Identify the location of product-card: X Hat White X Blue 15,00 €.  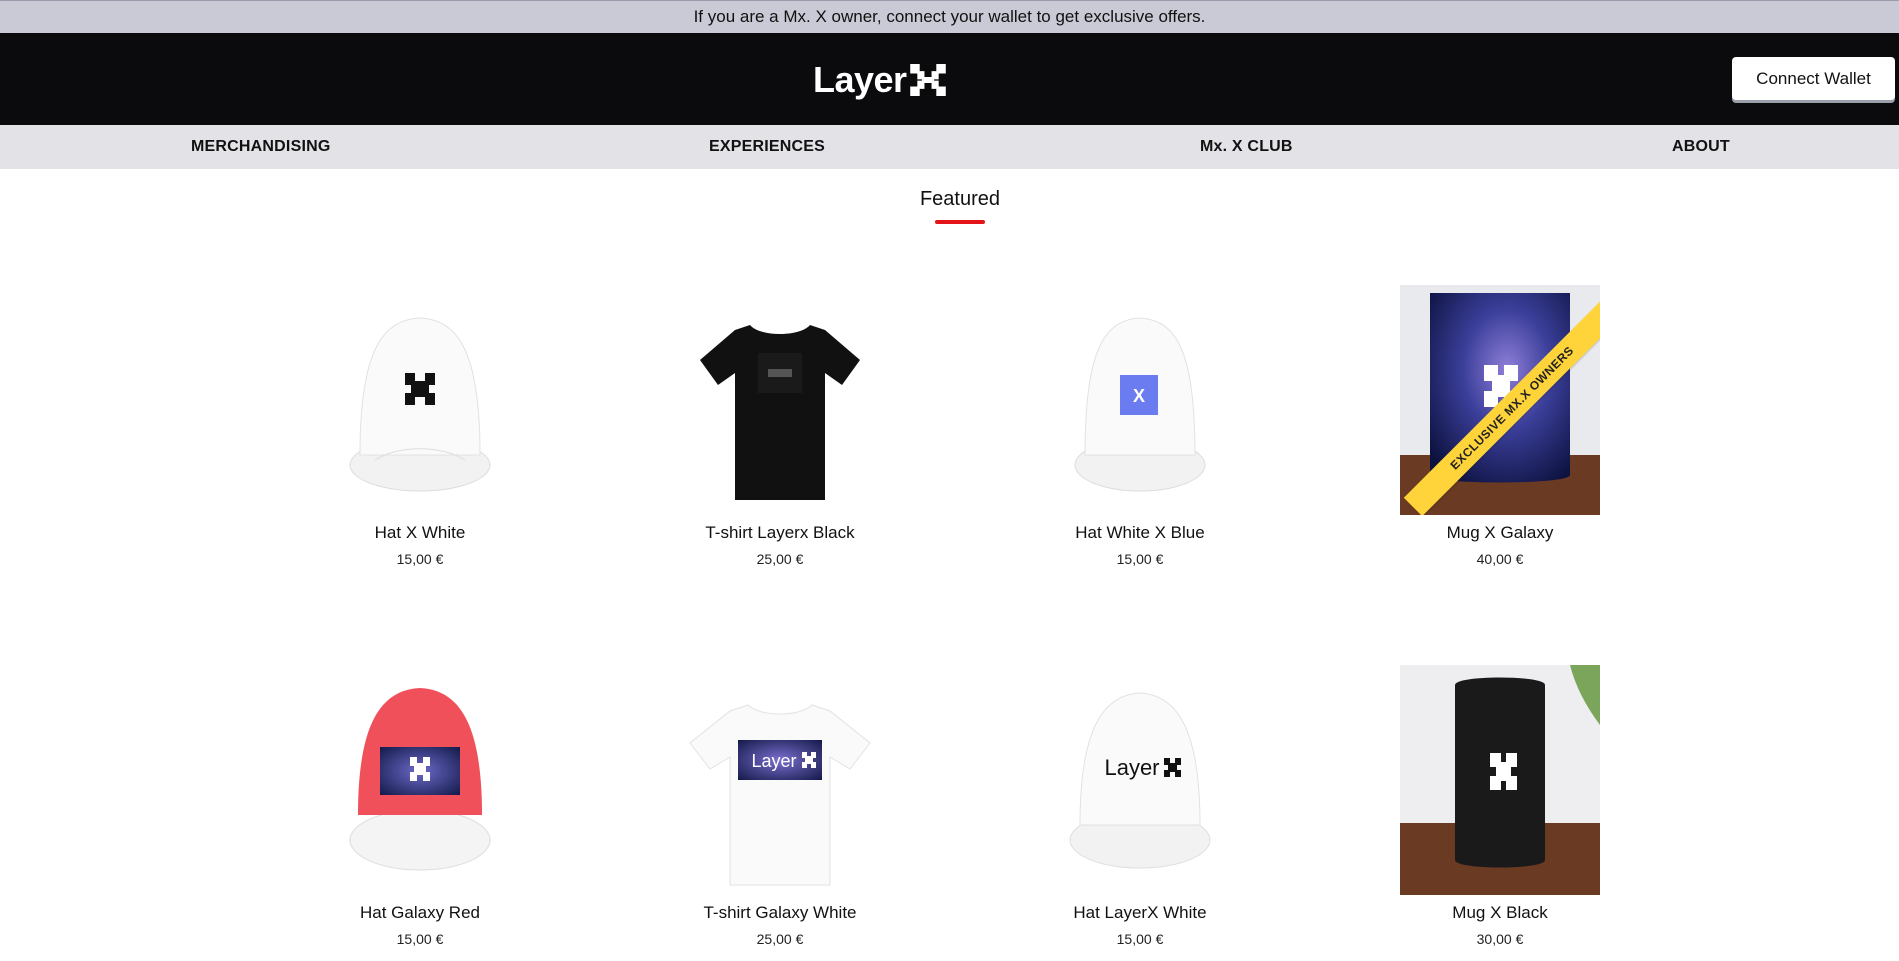
(1140, 426).